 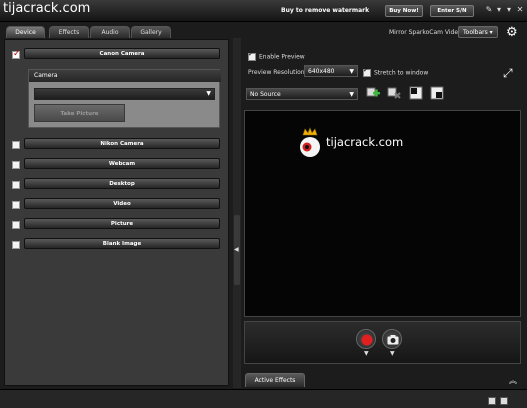 What do you see at coordinates (122, 203) in the screenshot?
I see `device-button-video: Video` at bounding box center [122, 203].